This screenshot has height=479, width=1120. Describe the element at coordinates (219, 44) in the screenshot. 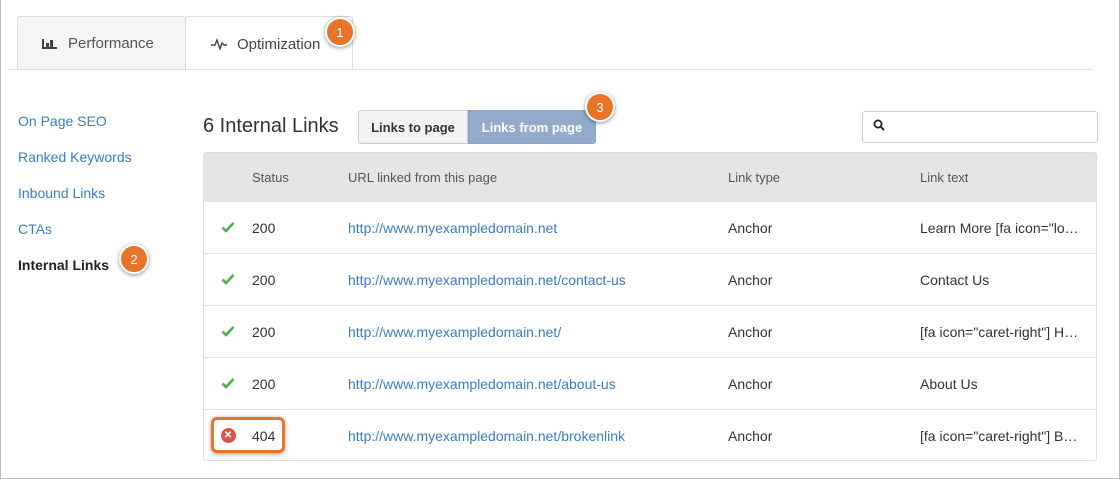

I see `activity-pulse-icon` at that location.